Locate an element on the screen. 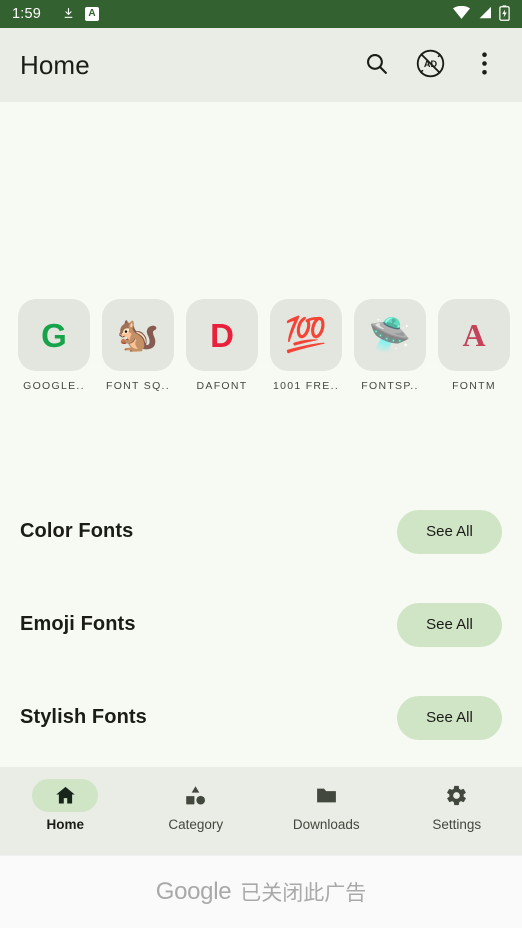  source-item-fontspace: 🛸 FONTSP.. is located at coordinates (390, 345).